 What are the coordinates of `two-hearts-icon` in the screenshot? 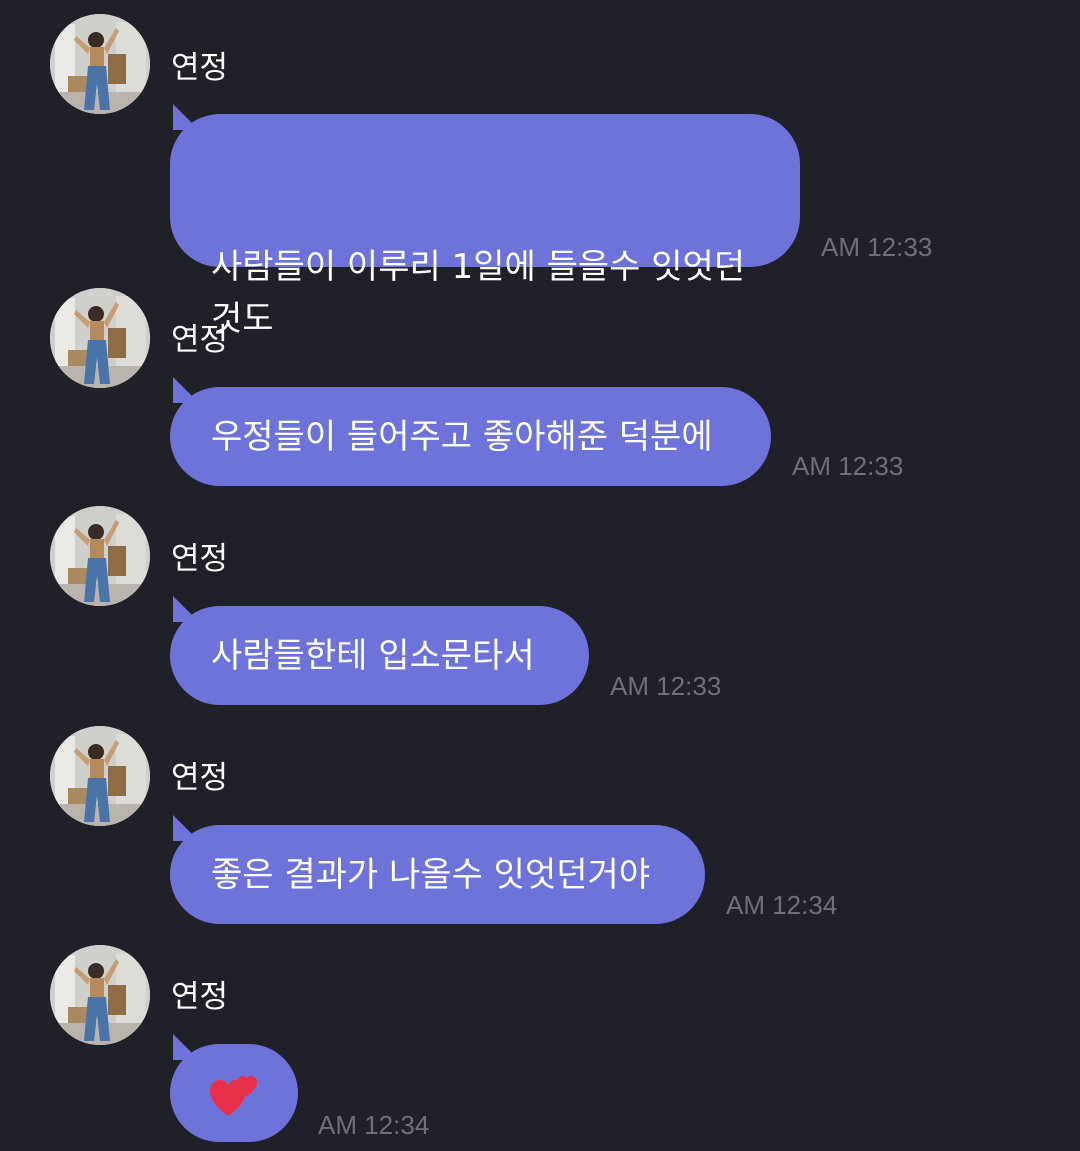 It's located at (233, 1096).